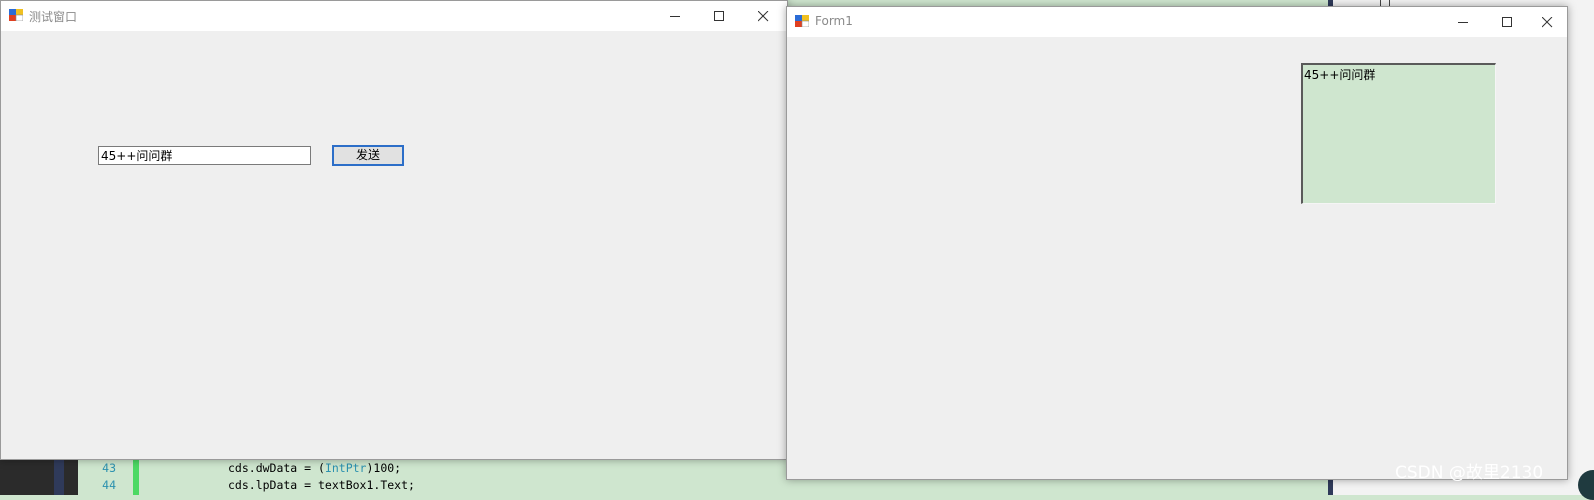 The height and width of the screenshot is (500, 1594). What do you see at coordinates (368, 155) in the screenshot?
I see `send-button: 发送` at bounding box center [368, 155].